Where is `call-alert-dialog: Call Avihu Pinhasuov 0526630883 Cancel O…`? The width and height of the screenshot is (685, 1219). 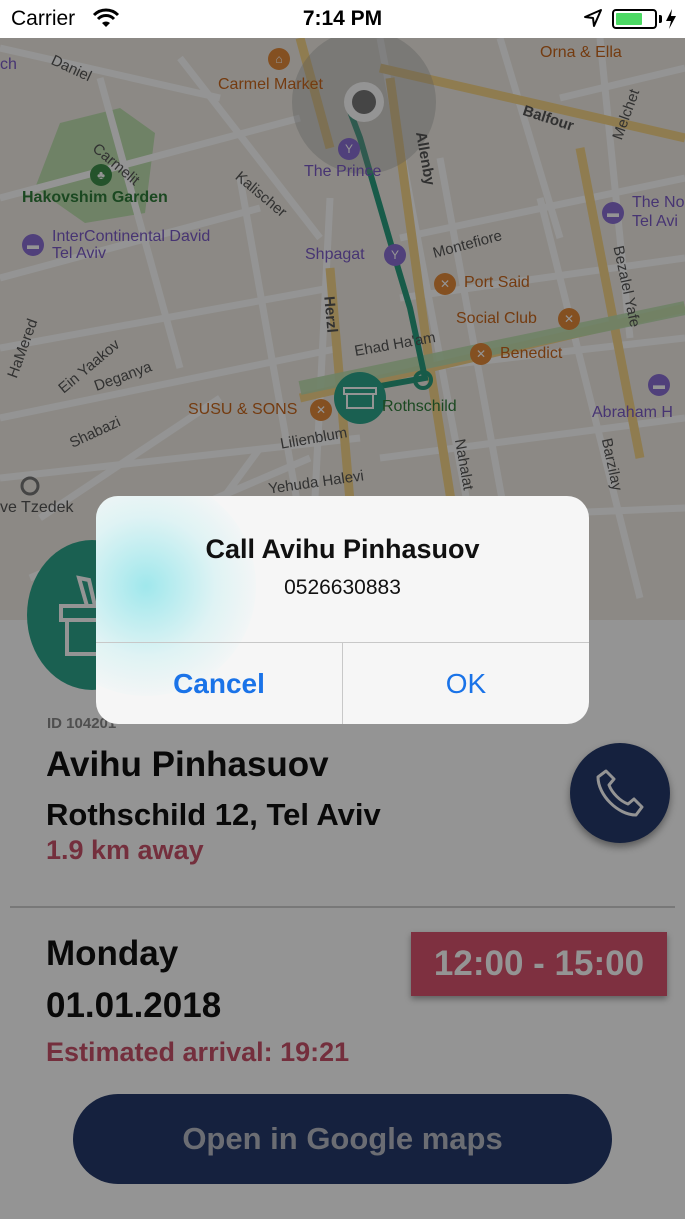 call-alert-dialog: Call Avihu Pinhasuov 0526630883 Cancel O… is located at coordinates (342, 610).